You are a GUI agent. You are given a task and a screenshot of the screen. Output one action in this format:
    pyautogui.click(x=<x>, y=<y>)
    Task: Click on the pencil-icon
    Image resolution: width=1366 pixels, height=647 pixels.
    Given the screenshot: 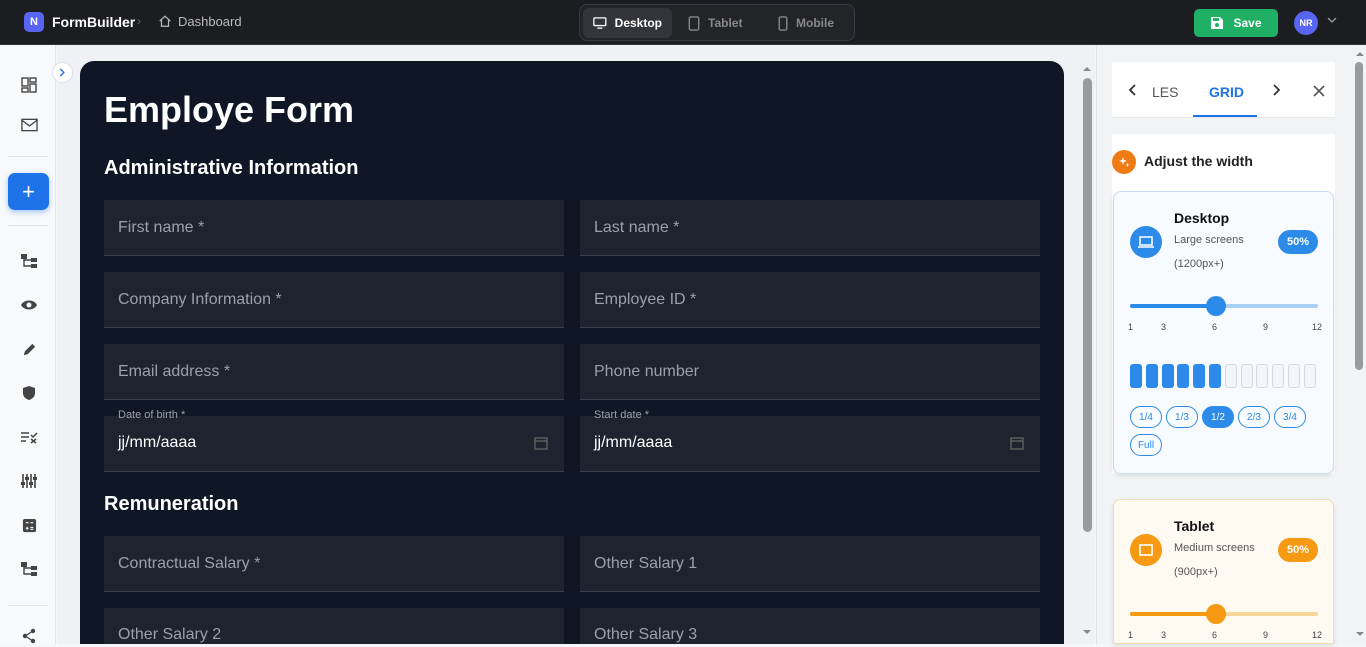 What is the action you would take?
    pyautogui.click(x=29, y=349)
    